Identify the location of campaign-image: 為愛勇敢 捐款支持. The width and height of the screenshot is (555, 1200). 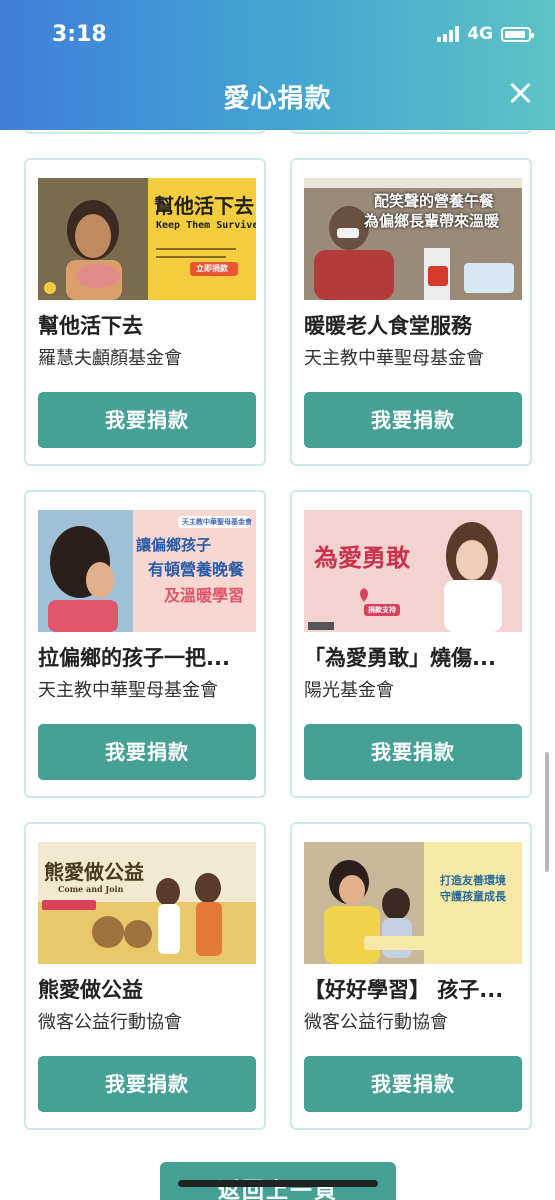
(413, 571).